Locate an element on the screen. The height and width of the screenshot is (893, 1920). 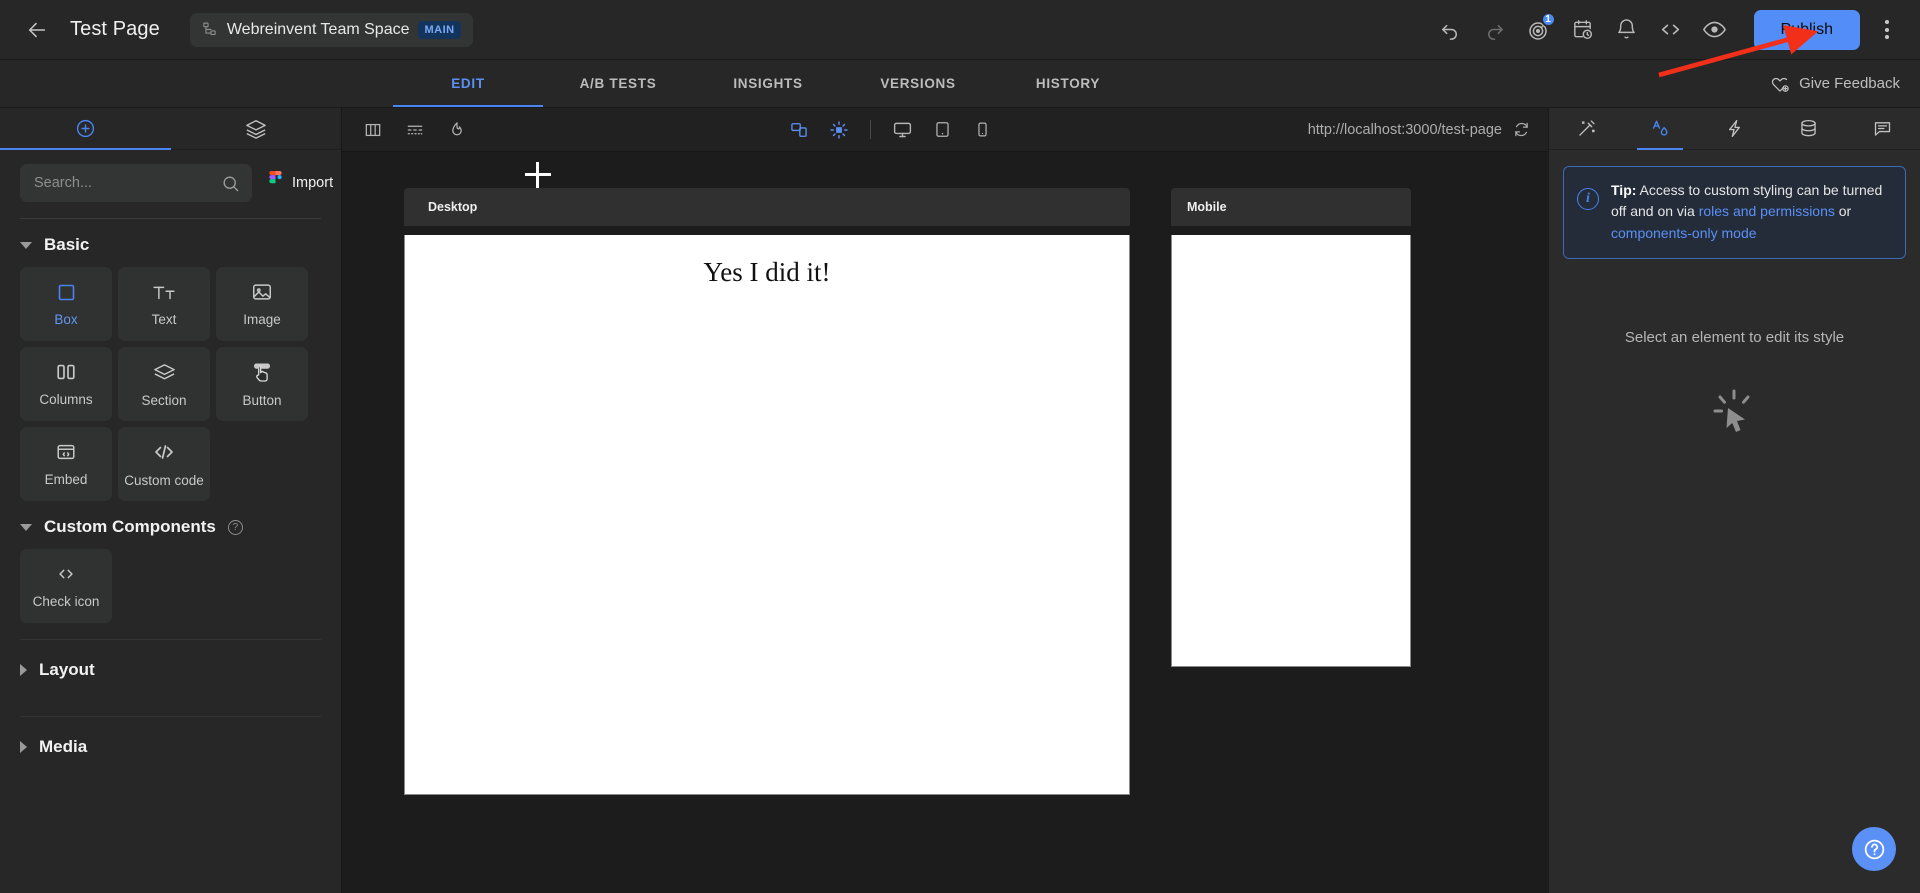
text-size-icon is located at coordinates (164, 292).